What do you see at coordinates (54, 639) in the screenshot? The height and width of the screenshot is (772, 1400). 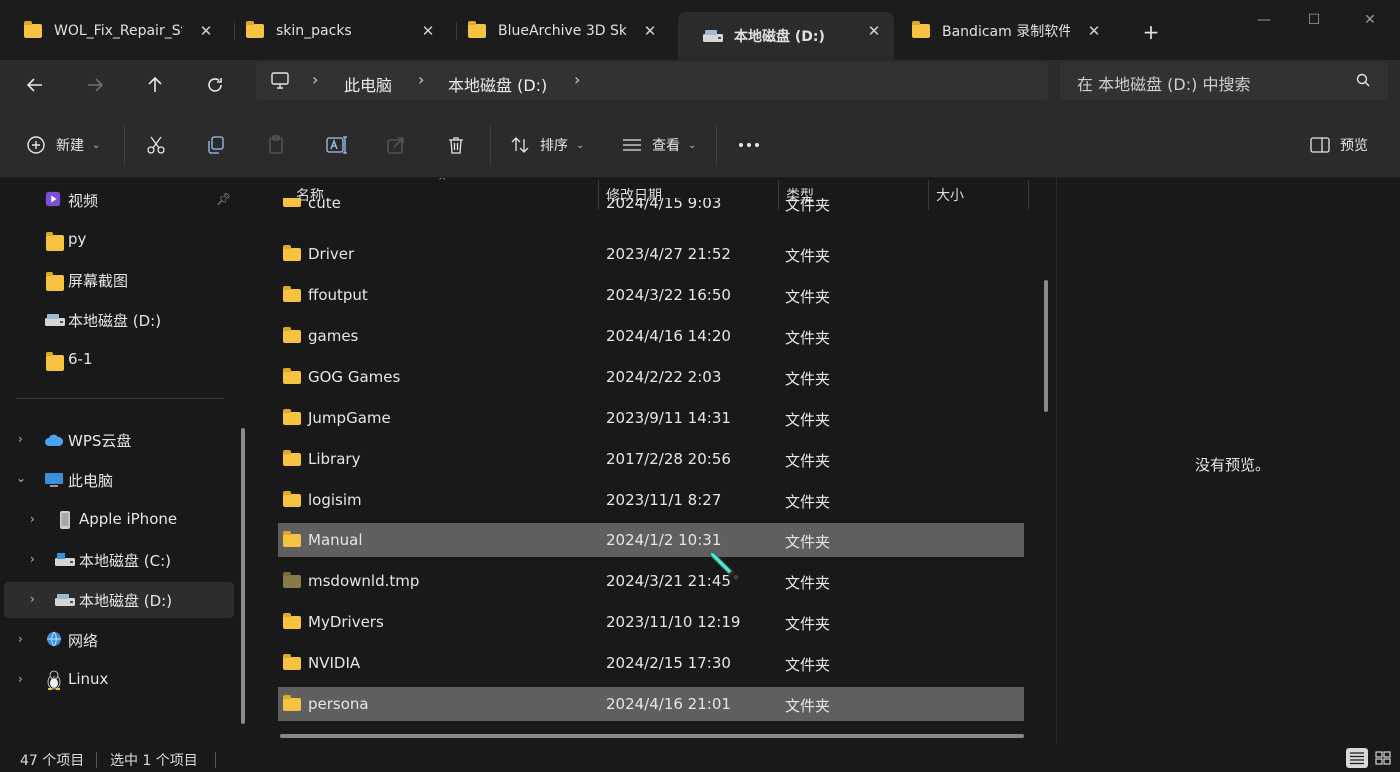 I see `network-icon` at bounding box center [54, 639].